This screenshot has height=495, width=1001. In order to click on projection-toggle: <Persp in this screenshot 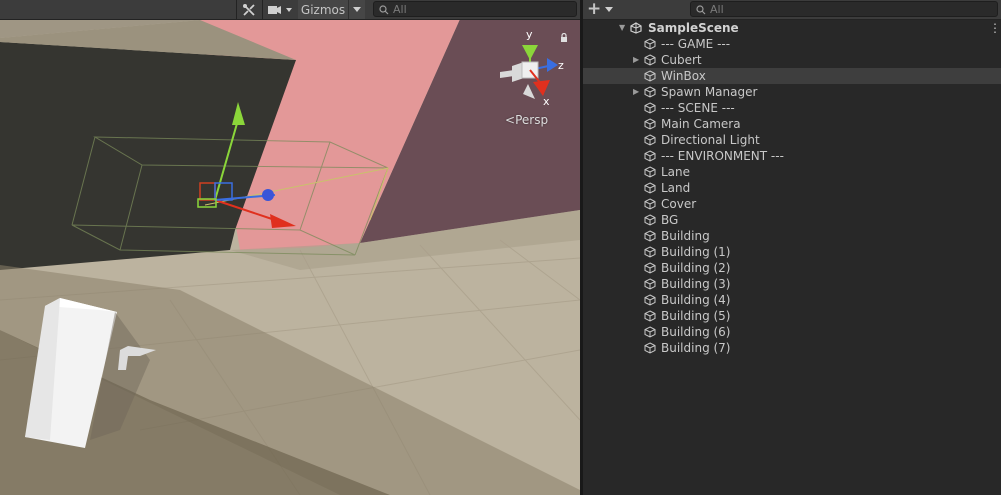, I will do `click(526, 120)`.